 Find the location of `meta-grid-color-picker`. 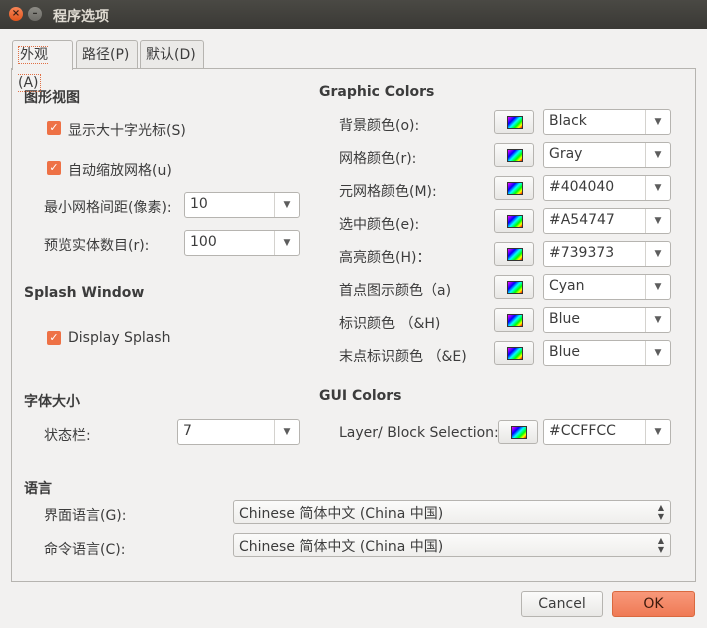

meta-grid-color-picker is located at coordinates (514, 188).